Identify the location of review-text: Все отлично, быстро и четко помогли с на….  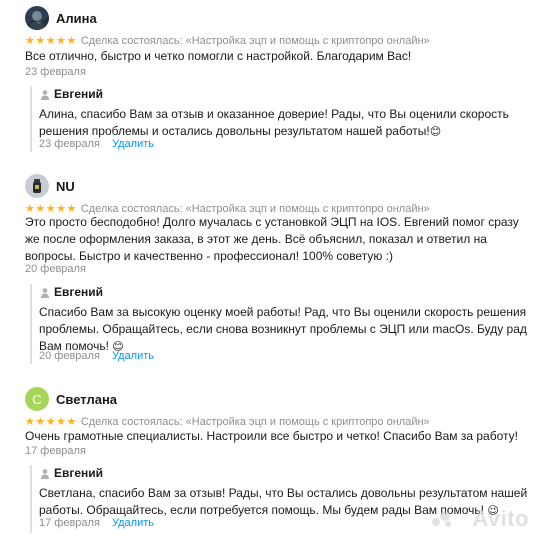
(218, 56).